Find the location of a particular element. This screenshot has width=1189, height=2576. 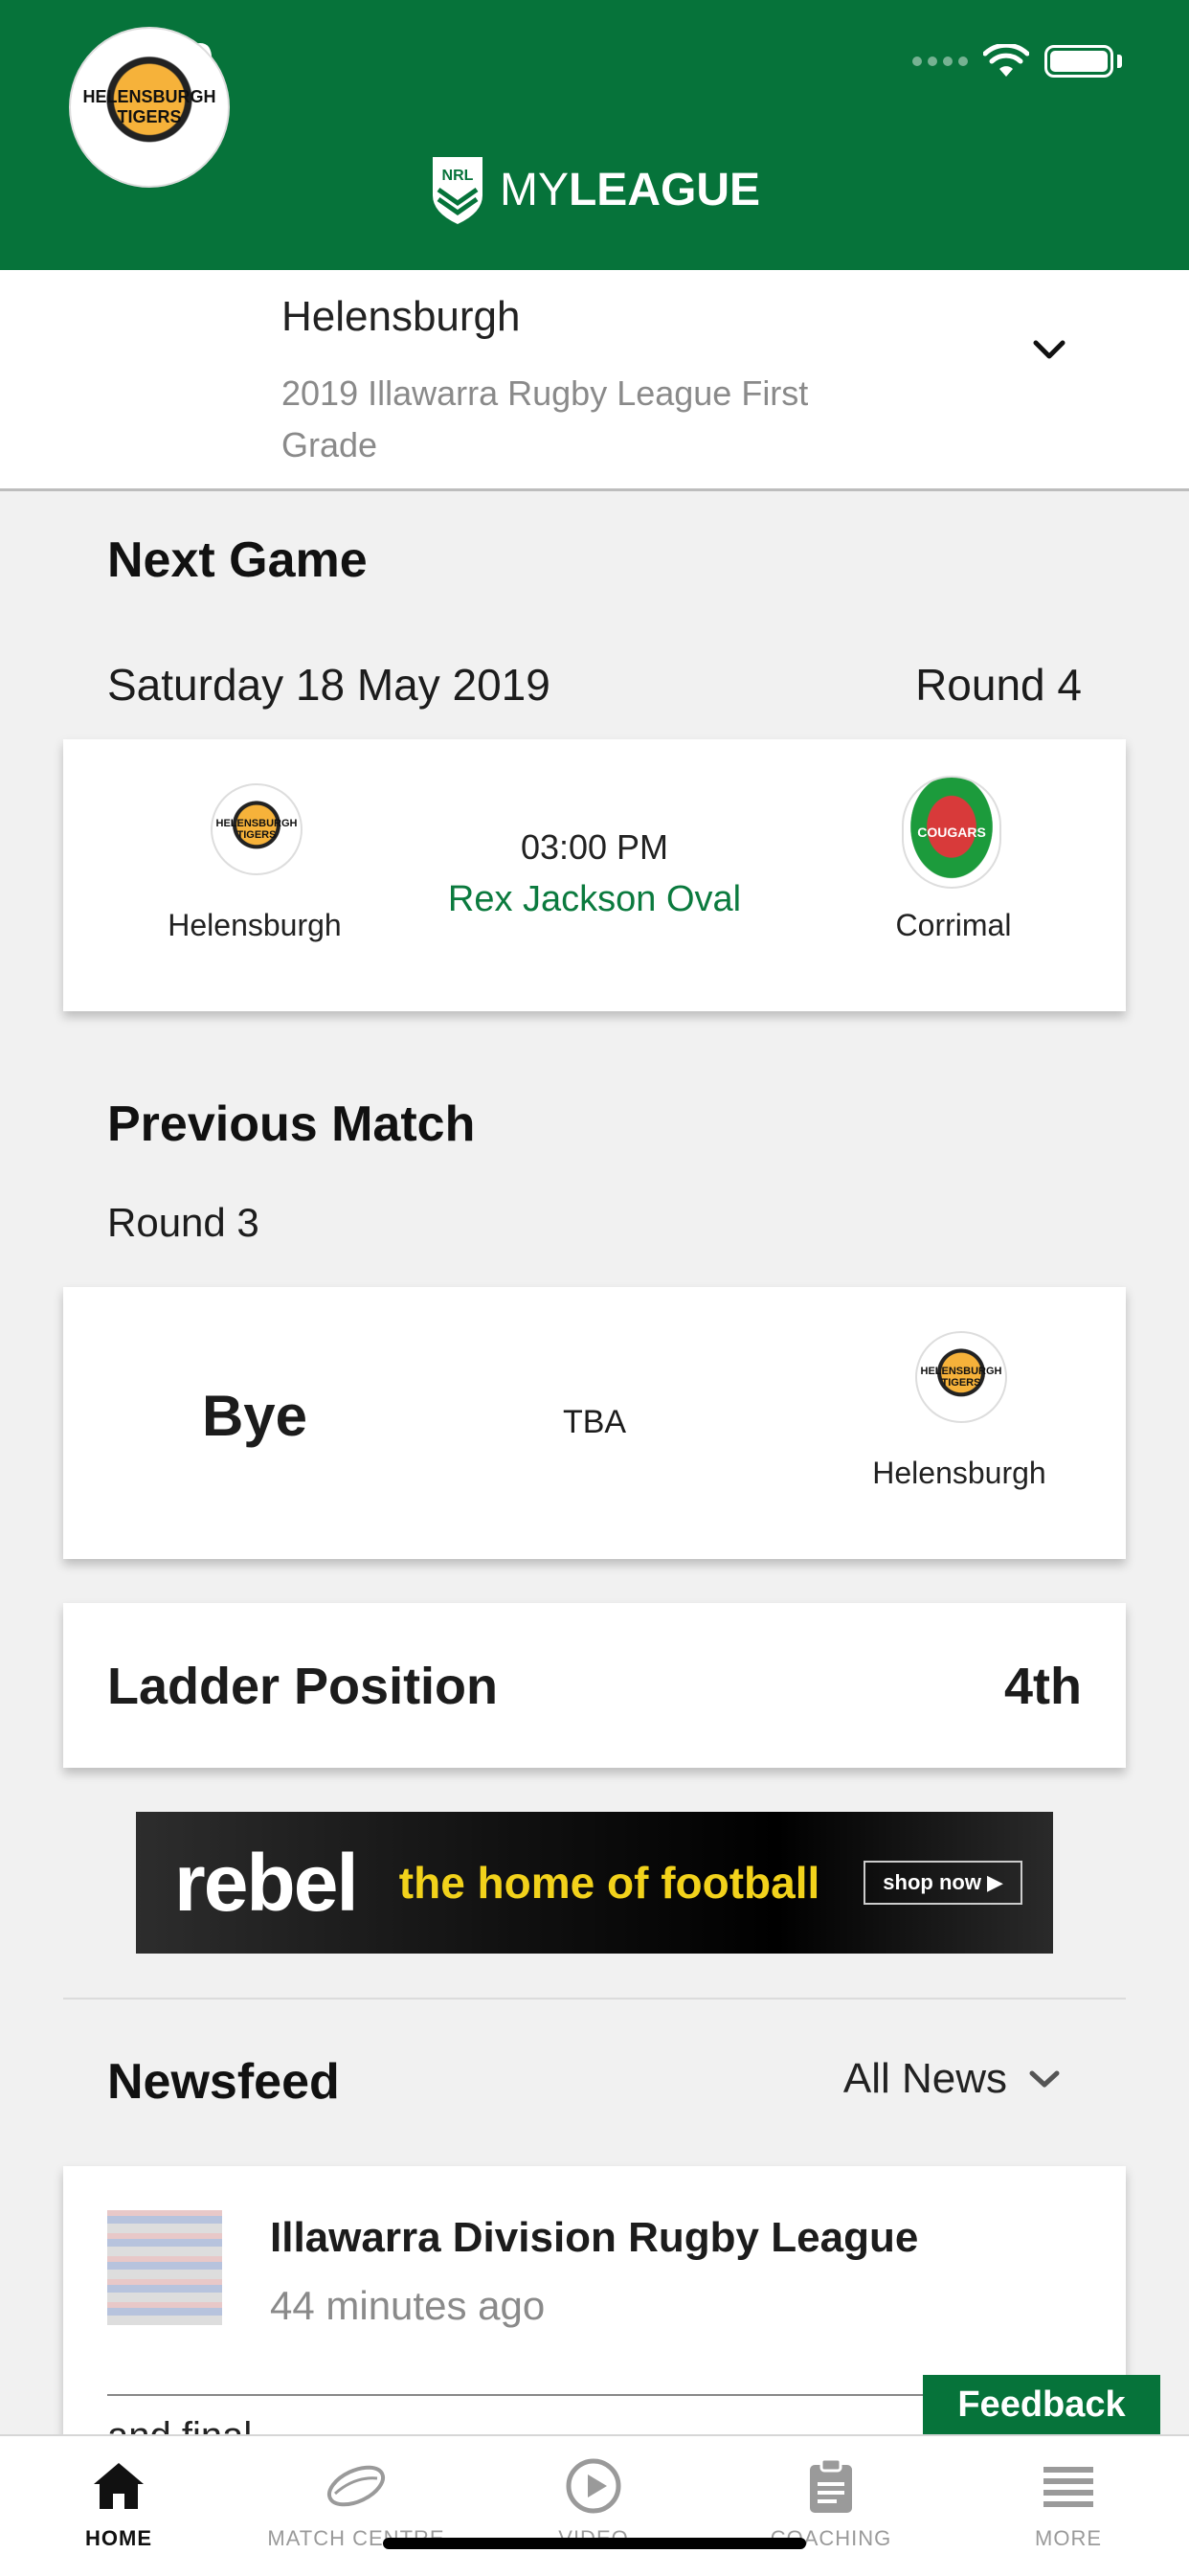

bottom-tab-bar: HOME MATCH CENTRE VIDEO COACHING is located at coordinates (594, 2505).